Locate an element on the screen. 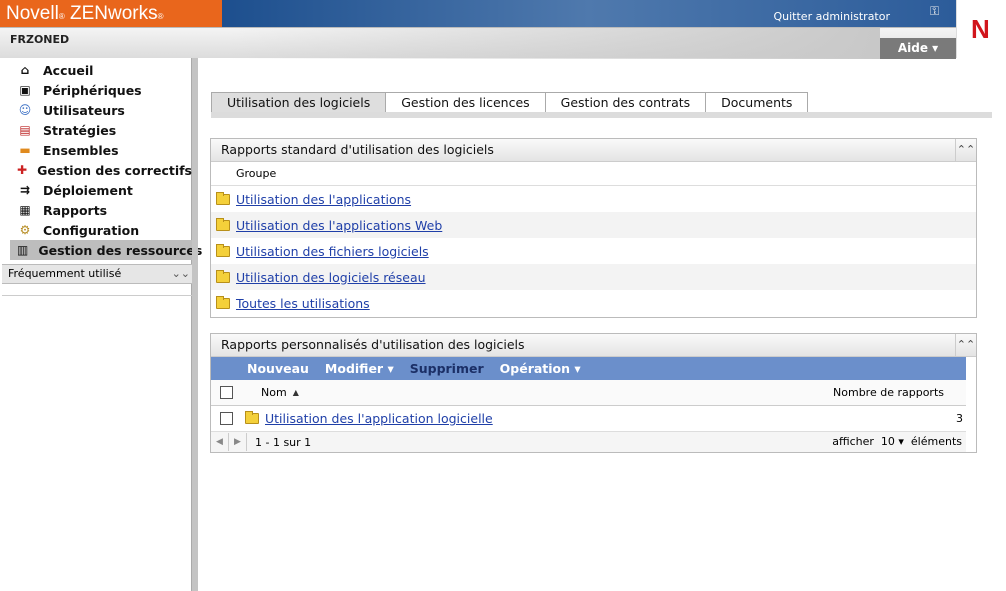 Image resolution: width=1006 pixels, height=591 pixels. sidebar-item-devices: ▣ Périphériques is located at coordinates (98, 90).